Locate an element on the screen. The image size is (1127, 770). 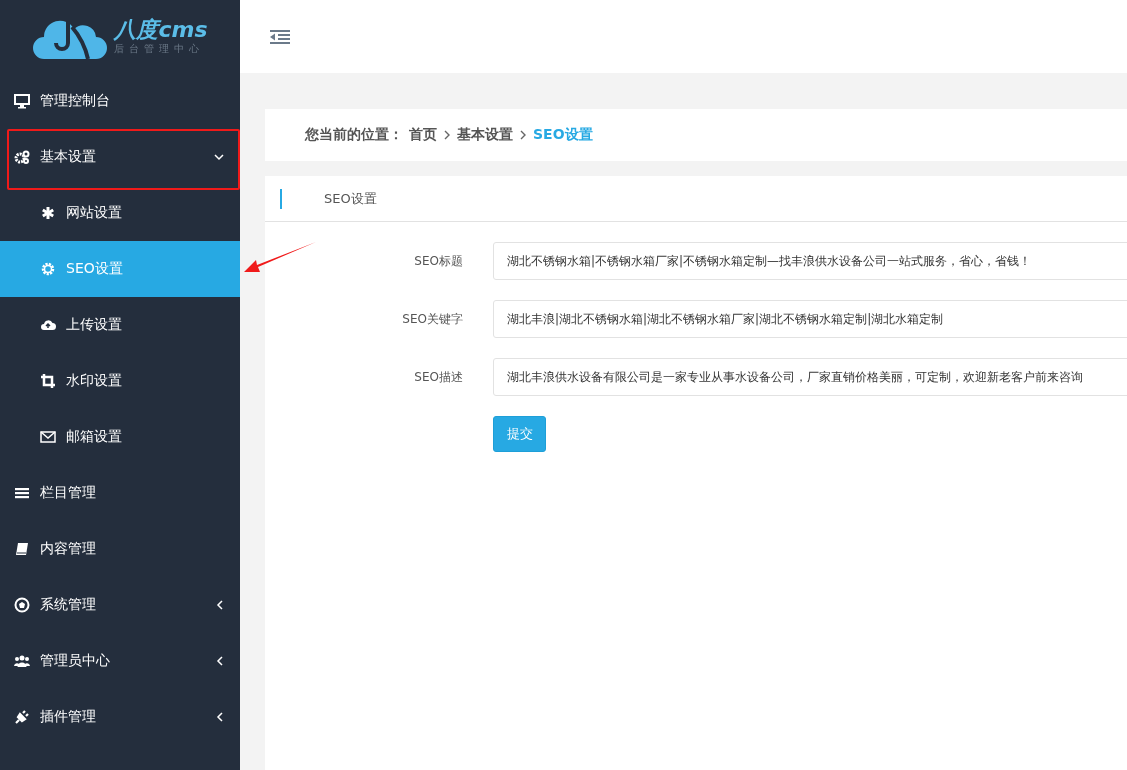
sidebar-item: 系统管理 is located at coordinates (120, 605).